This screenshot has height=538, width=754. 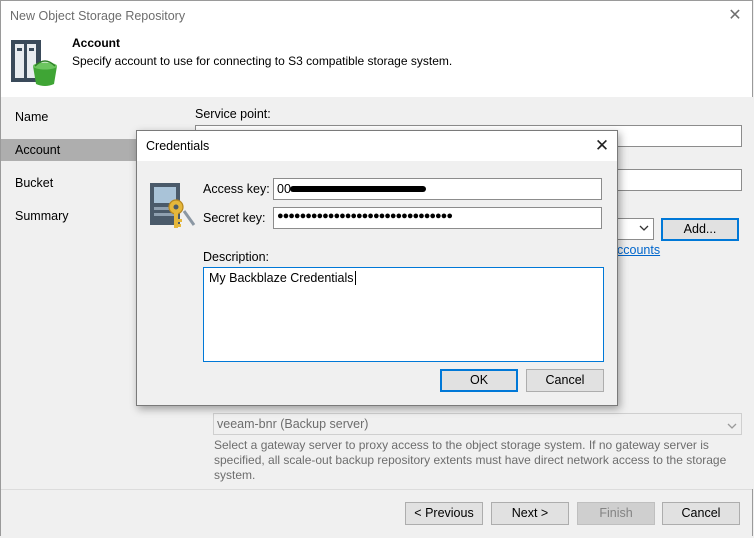 What do you see at coordinates (358, 189) in the screenshot?
I see `redaction-mark` at bounding box center [358, 189].